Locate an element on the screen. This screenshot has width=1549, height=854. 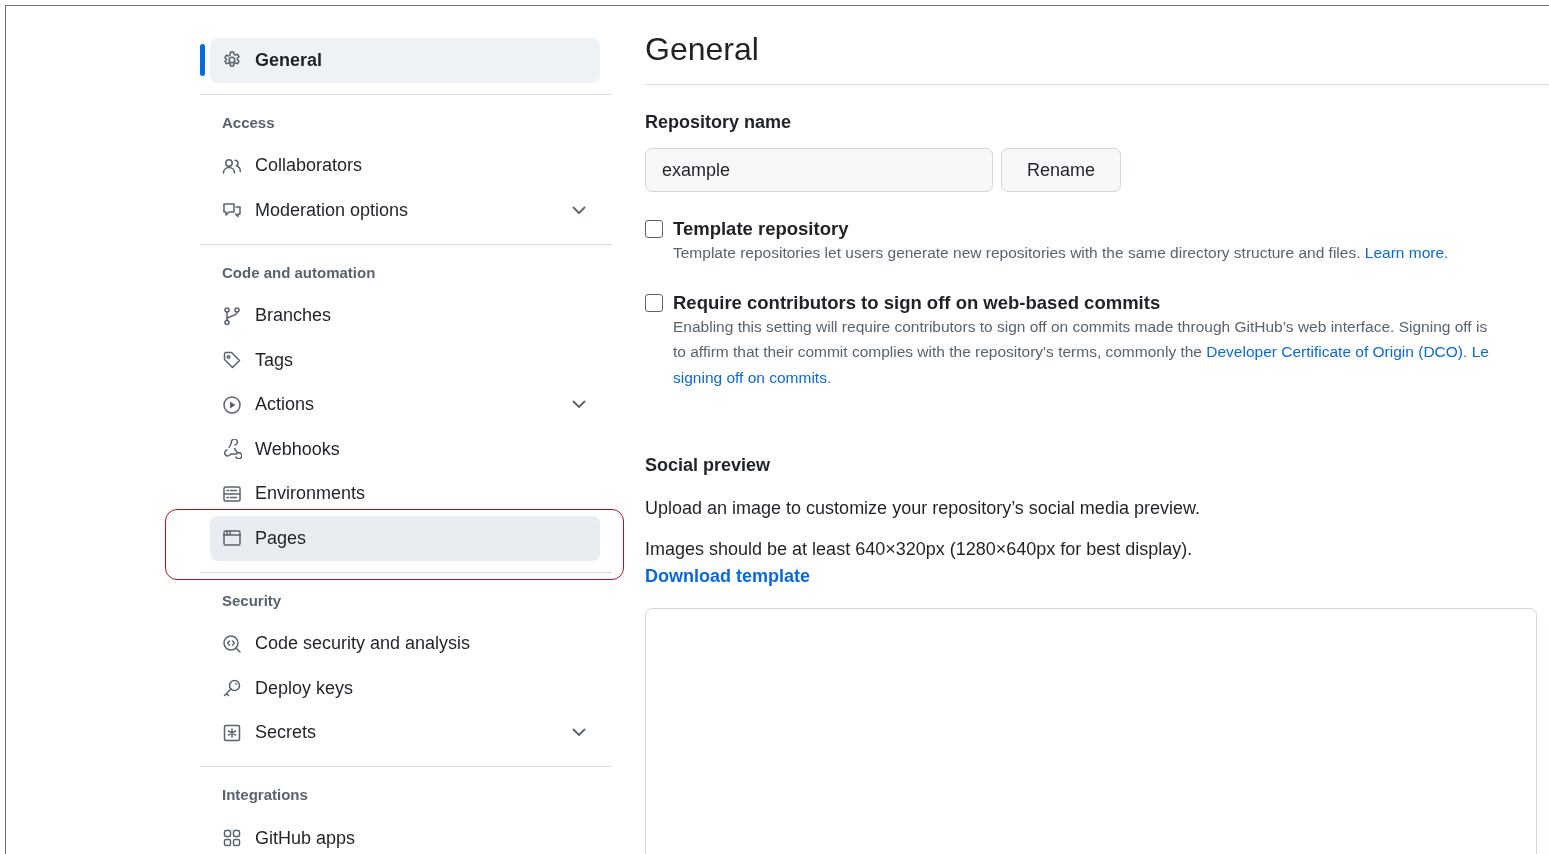
link: Le is located at coordinates (1480, 352).